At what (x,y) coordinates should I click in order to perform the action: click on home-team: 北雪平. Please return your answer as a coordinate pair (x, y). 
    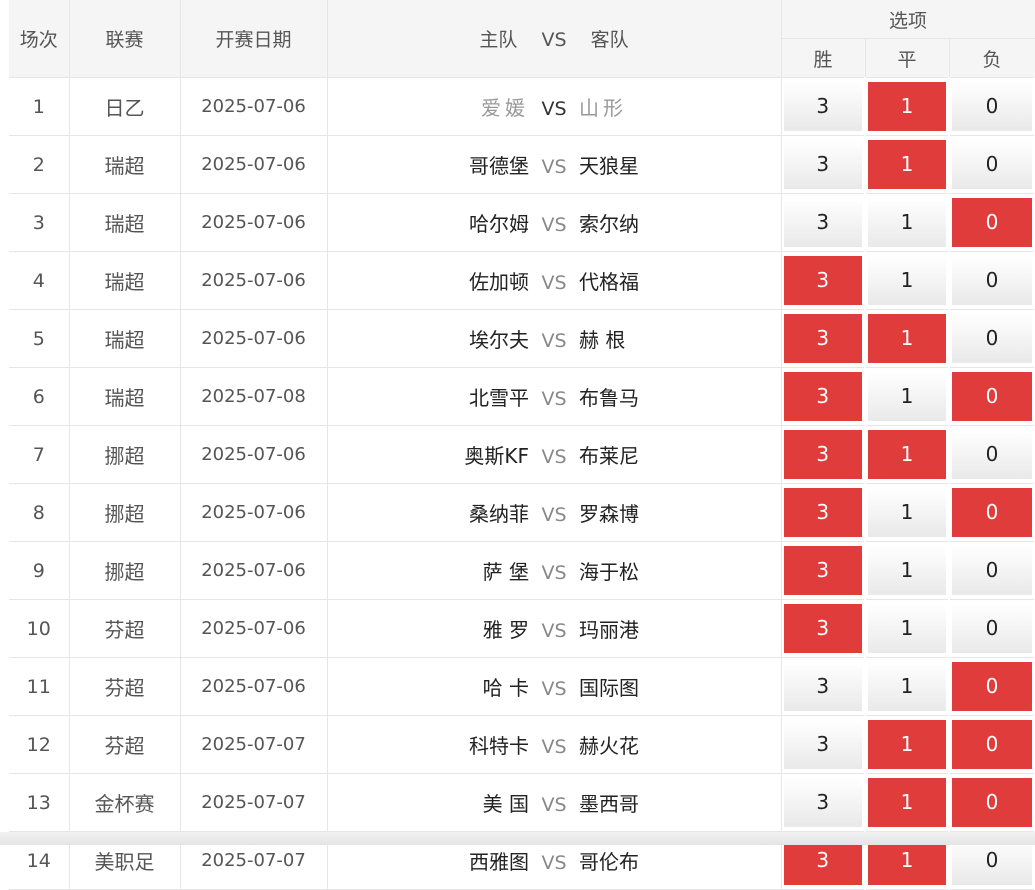
    Looking at the image, I should click on (499, 398).